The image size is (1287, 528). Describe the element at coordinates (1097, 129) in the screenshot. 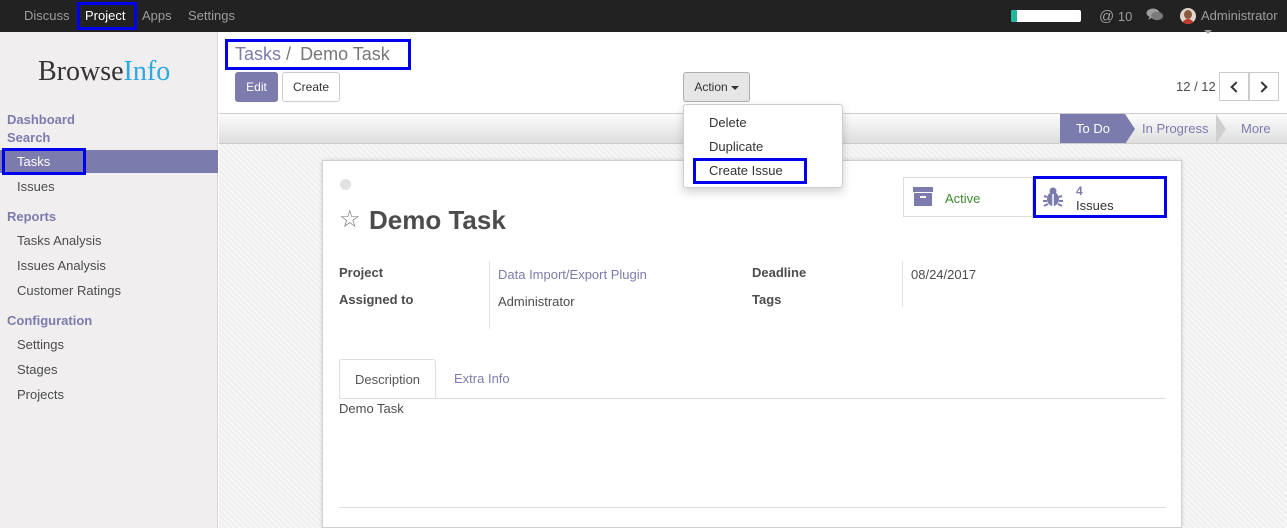

I see `stage-to-do: To Do` at that location.